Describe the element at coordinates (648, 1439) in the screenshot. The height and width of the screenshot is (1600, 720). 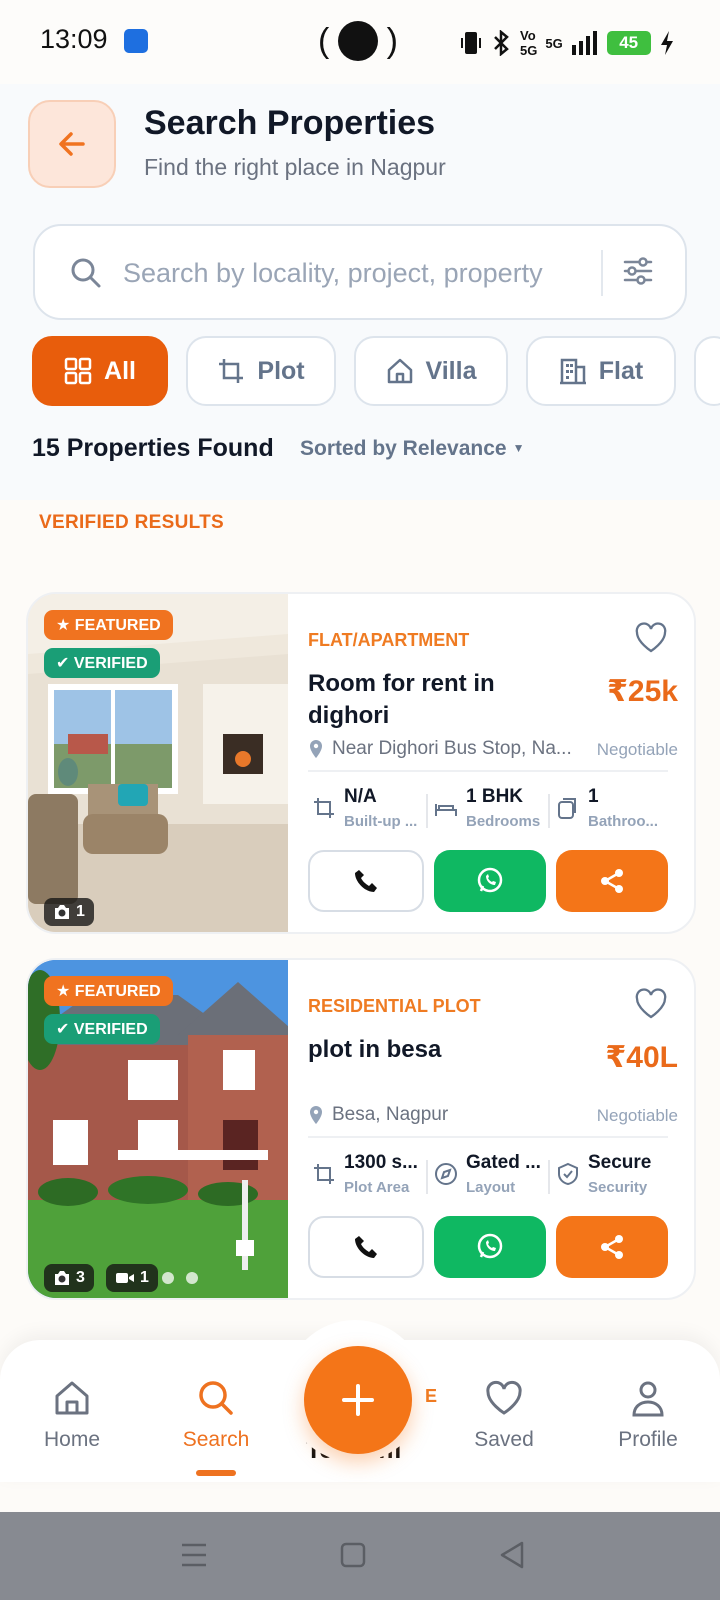
I see `nav-label: Profile` at that location.